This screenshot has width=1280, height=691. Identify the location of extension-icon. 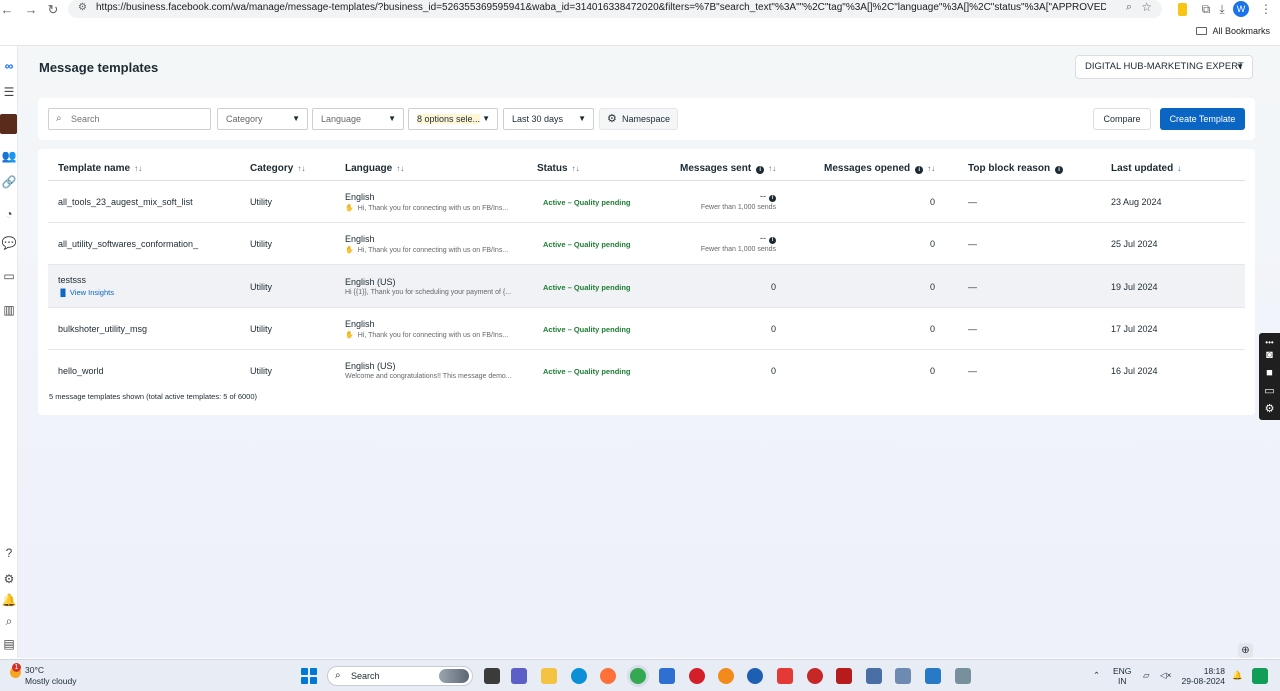
(1182, 9).